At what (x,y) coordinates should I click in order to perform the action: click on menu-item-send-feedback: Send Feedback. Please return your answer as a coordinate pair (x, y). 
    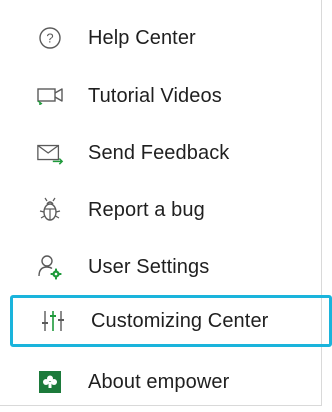
    Looking at the image, I should click on (161, 153).